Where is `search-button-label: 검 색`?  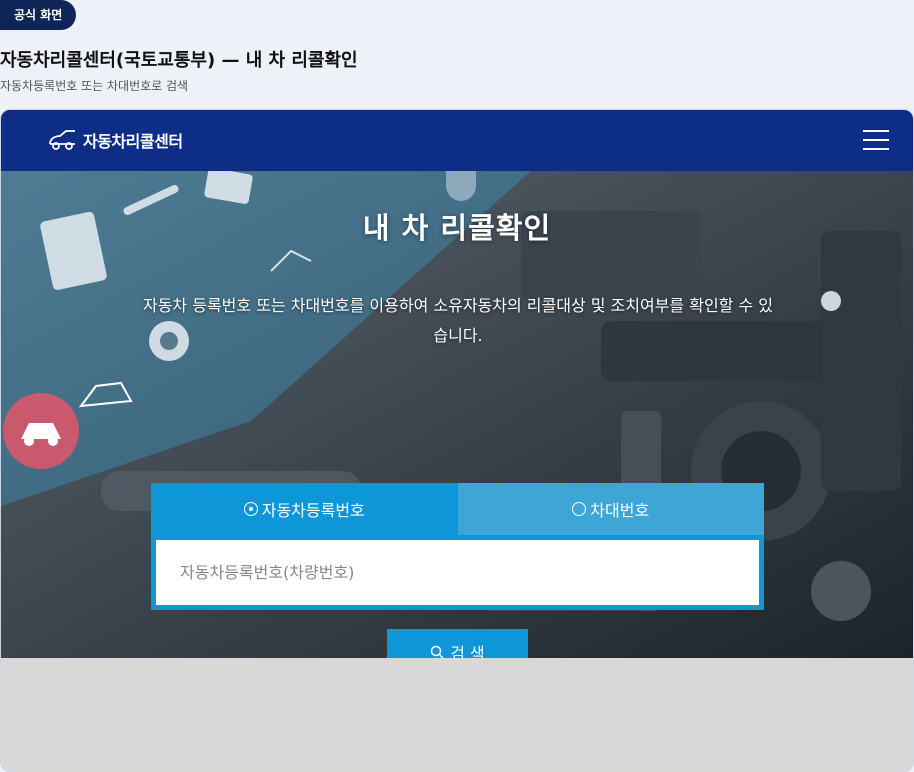
search-button-label: 검 색 is located at coordinates (467, 651).